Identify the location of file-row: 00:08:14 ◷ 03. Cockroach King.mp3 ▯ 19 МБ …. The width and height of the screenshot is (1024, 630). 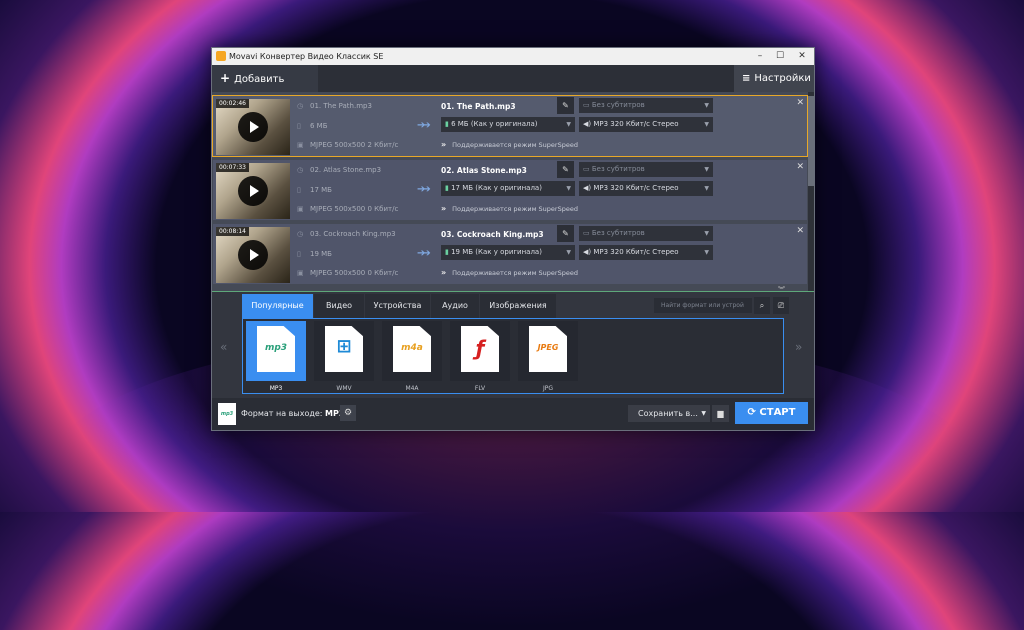
(510, 254).